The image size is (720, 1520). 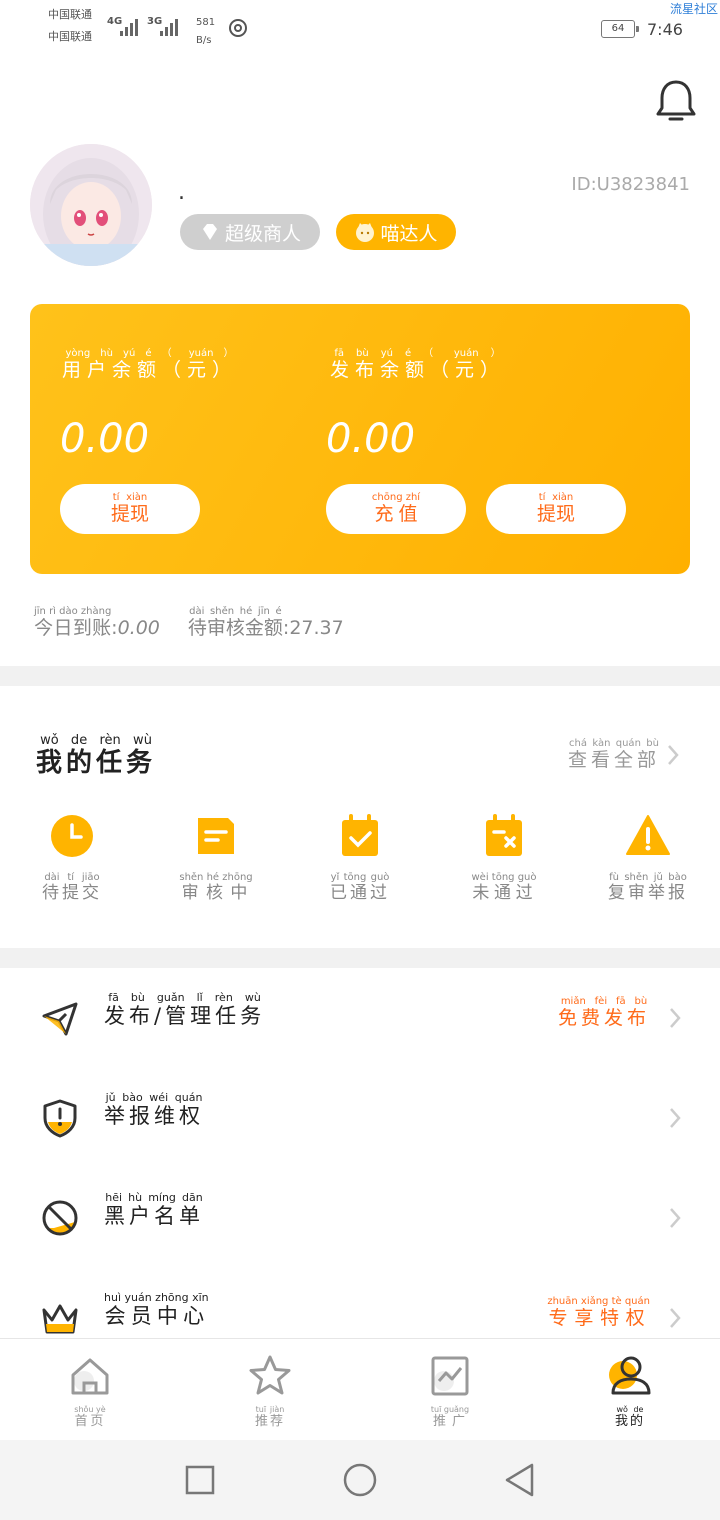 I want to click on menu-publish-extra: 免费发布, so click(x=603, y=1018).